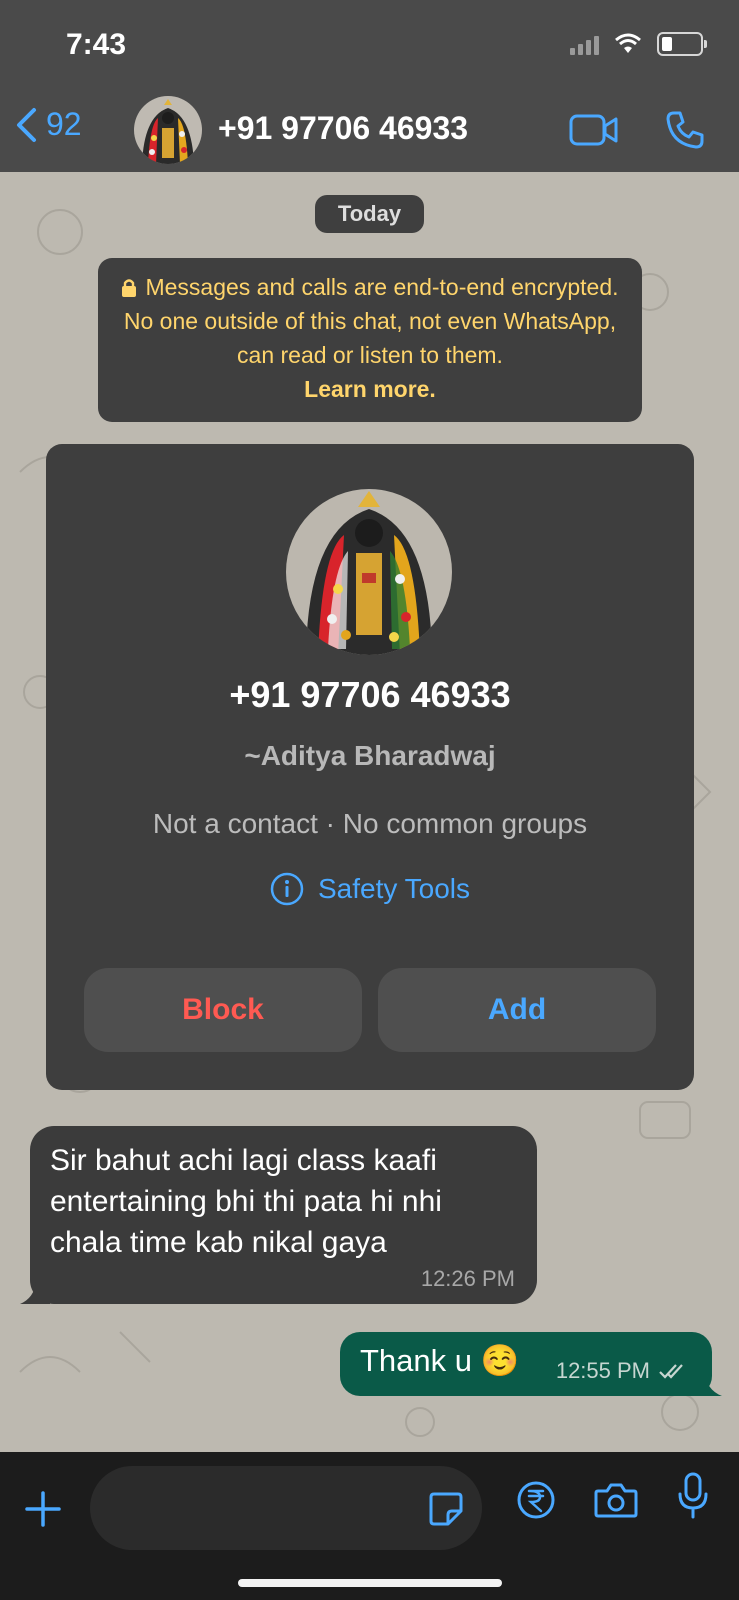 This screenshot has height=1600, width=739. I want to click on contact-avatar, so click(168, 130).